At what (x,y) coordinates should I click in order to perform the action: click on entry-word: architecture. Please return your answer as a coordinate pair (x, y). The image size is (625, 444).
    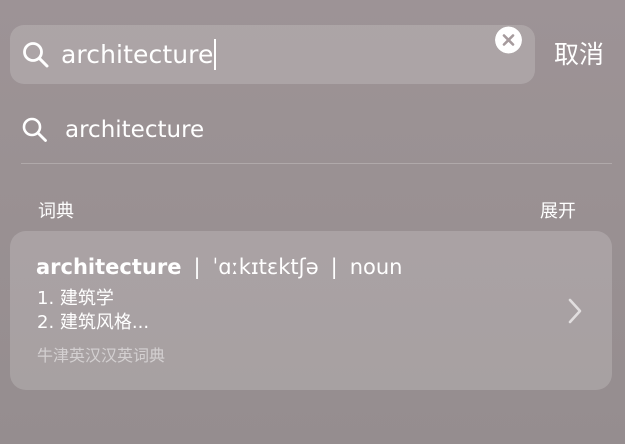
    Looking at the image, I should click on (109, 267).